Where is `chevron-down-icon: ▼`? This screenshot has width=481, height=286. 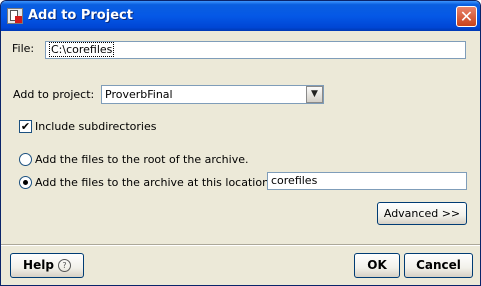
chevron-down-icon: ▼ is located at coordinates (314, 94).